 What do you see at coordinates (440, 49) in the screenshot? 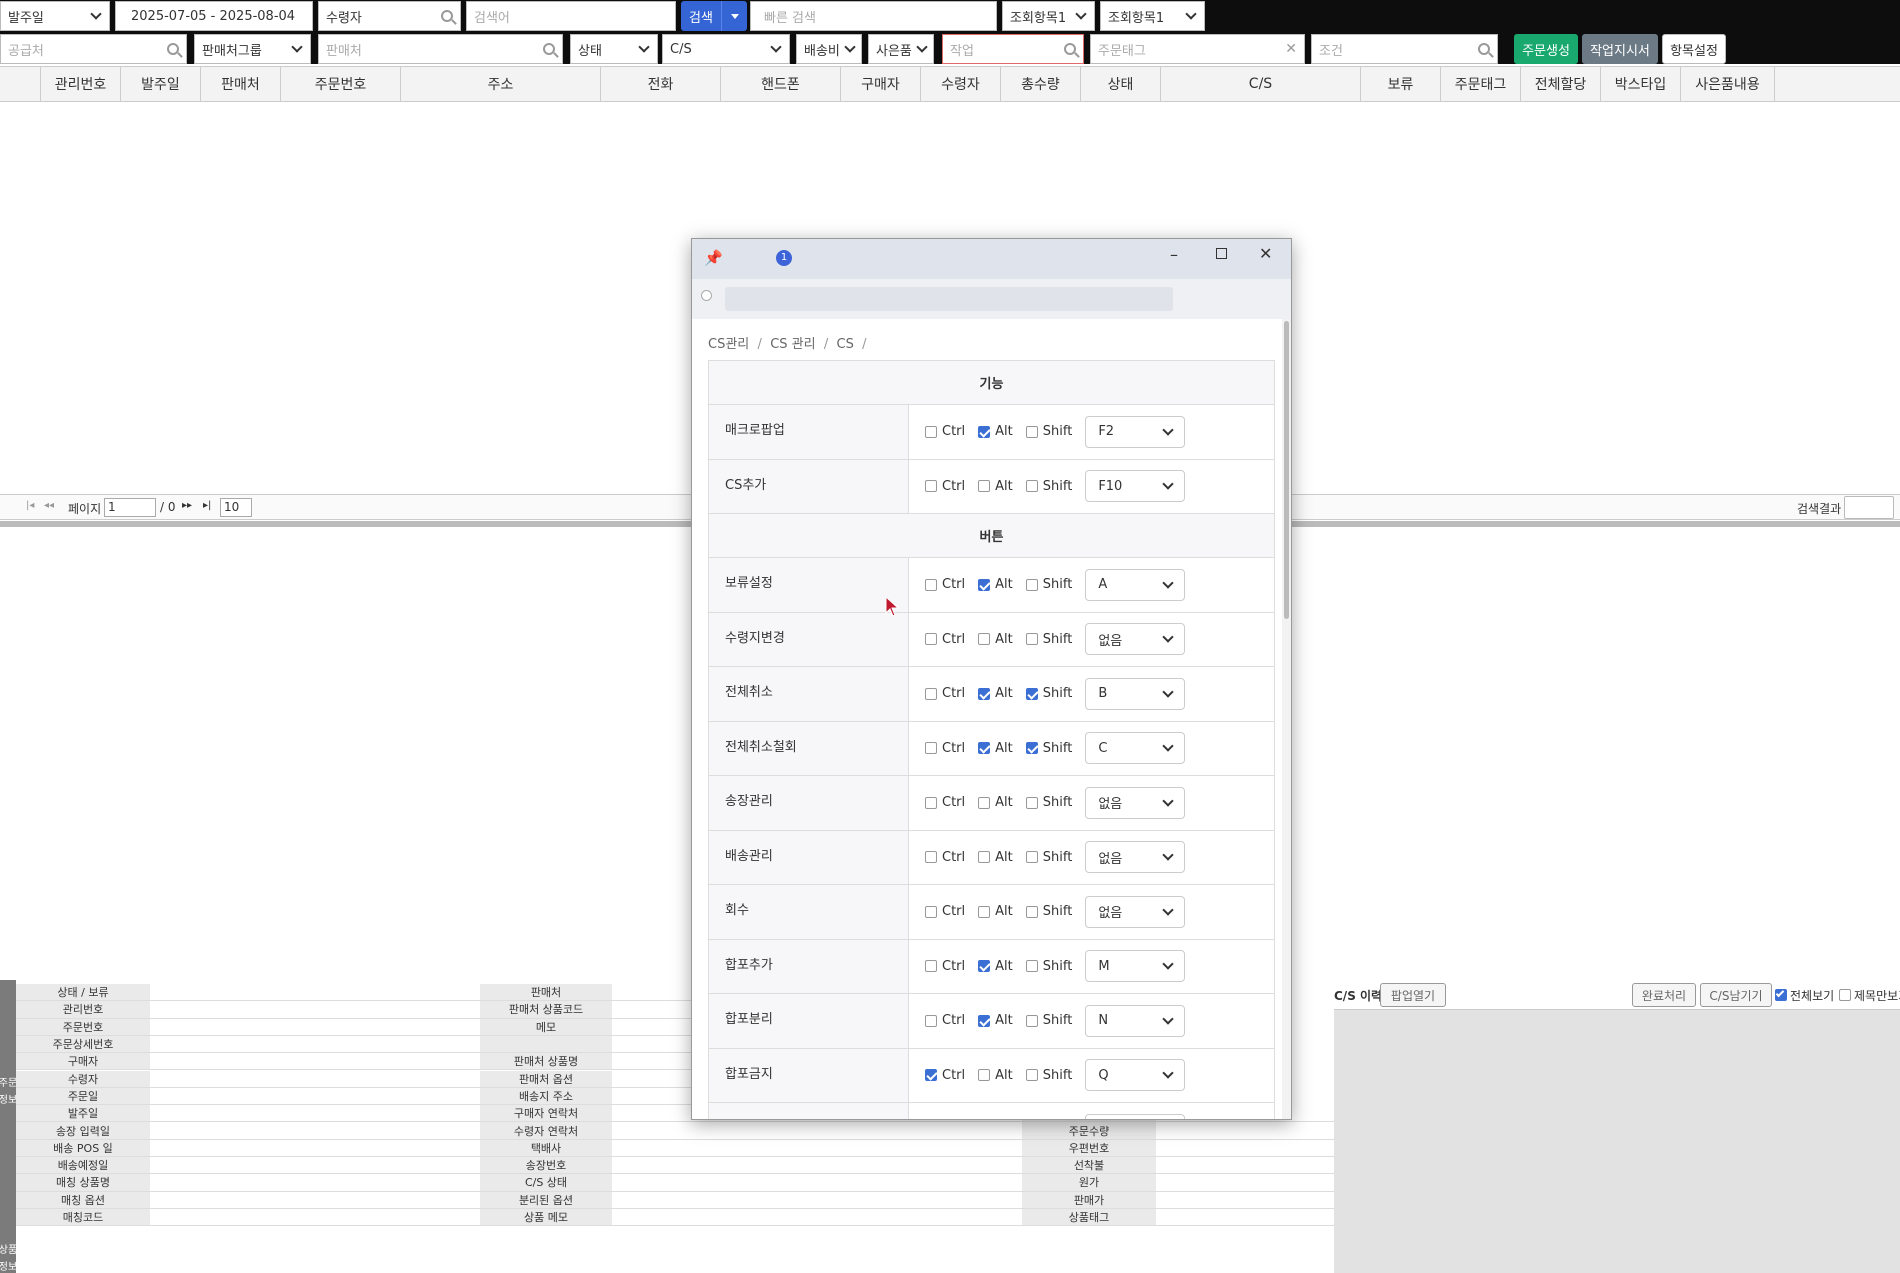
I see `seller-input: 판매처` at bounding box center [440, 49].